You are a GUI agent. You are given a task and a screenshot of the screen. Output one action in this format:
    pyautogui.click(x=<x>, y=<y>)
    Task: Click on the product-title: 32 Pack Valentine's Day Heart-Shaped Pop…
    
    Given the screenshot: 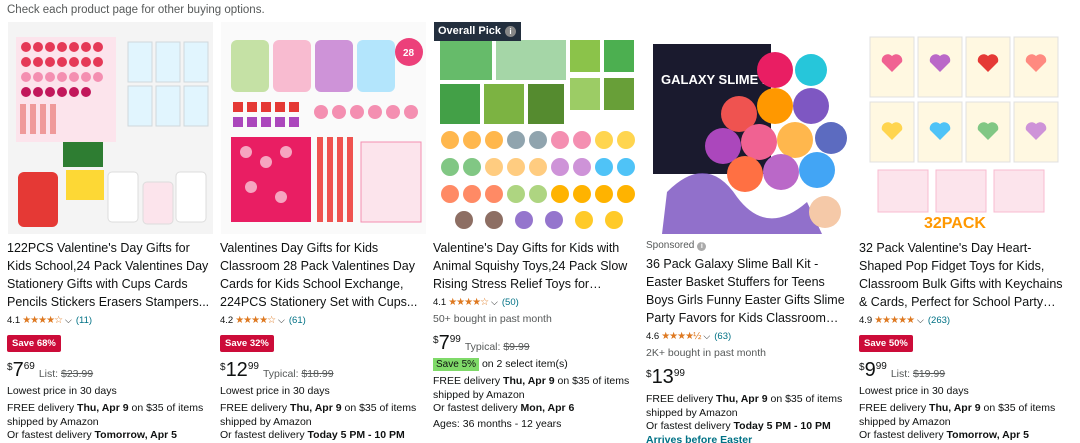 What is the action you would take?
    pyautogui.click(x=961, y=275)
    